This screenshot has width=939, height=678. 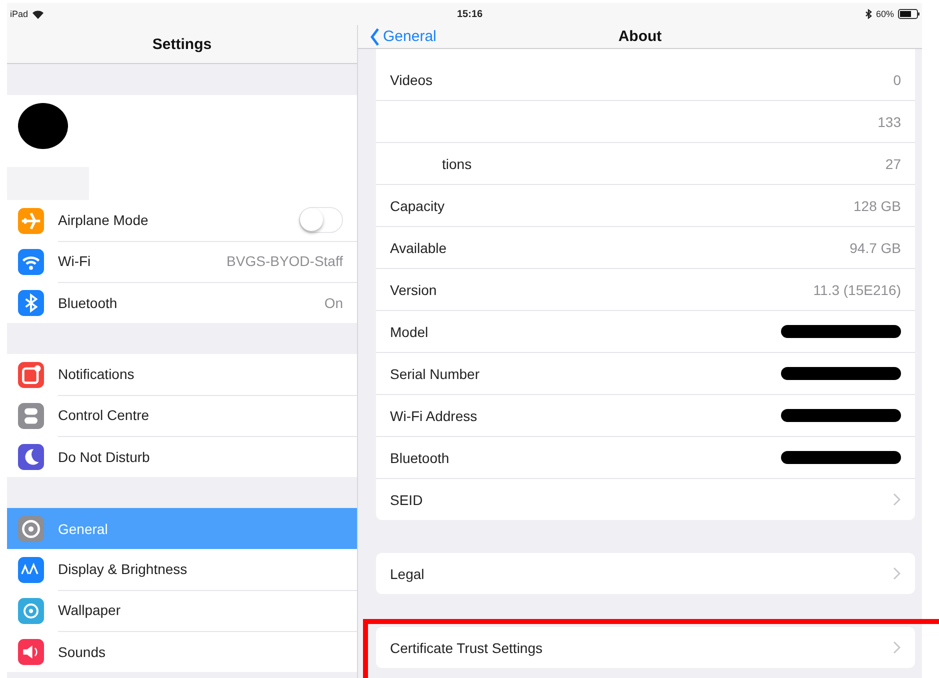 I want to click on item-label: Wallpaper, so click(x=89, y=610).